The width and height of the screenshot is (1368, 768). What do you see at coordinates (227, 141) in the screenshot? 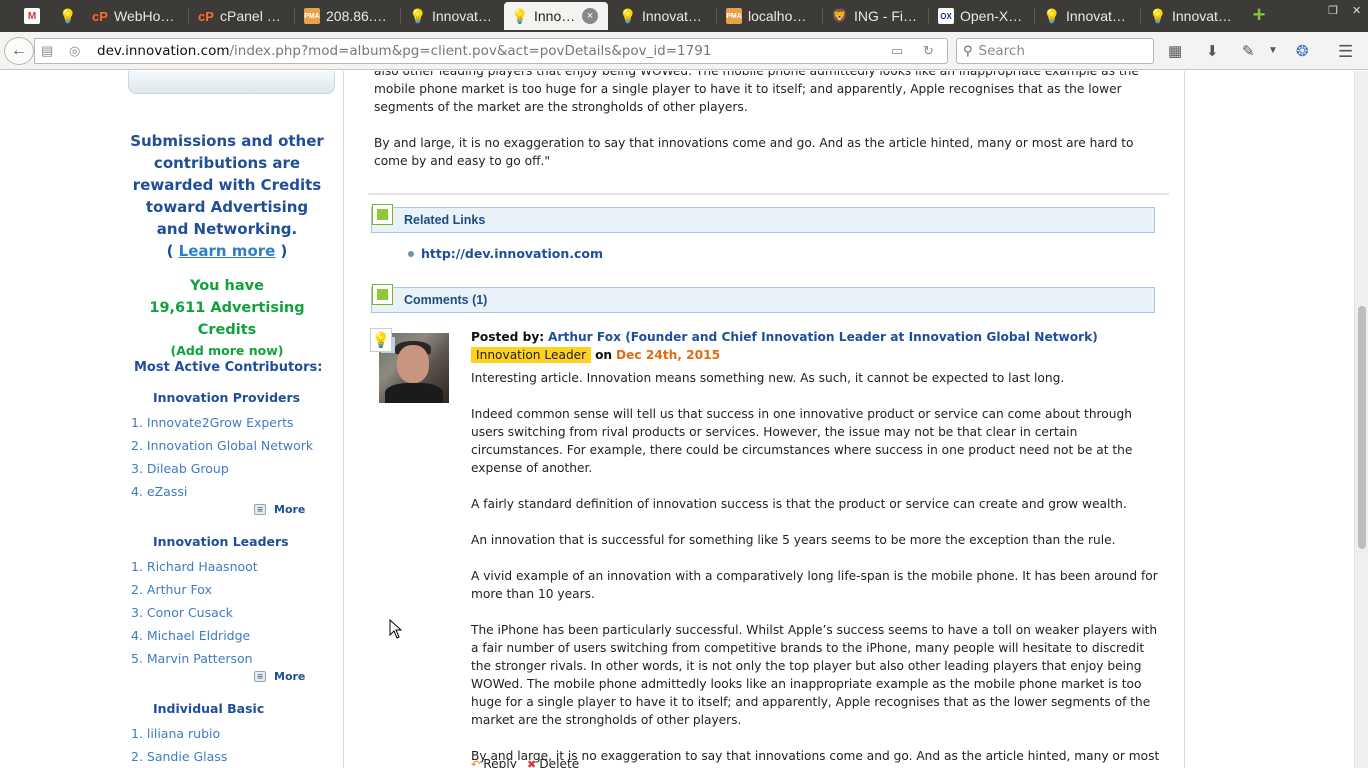
I see `promo-text: Submissions and other` at bounding box center [227, 141].